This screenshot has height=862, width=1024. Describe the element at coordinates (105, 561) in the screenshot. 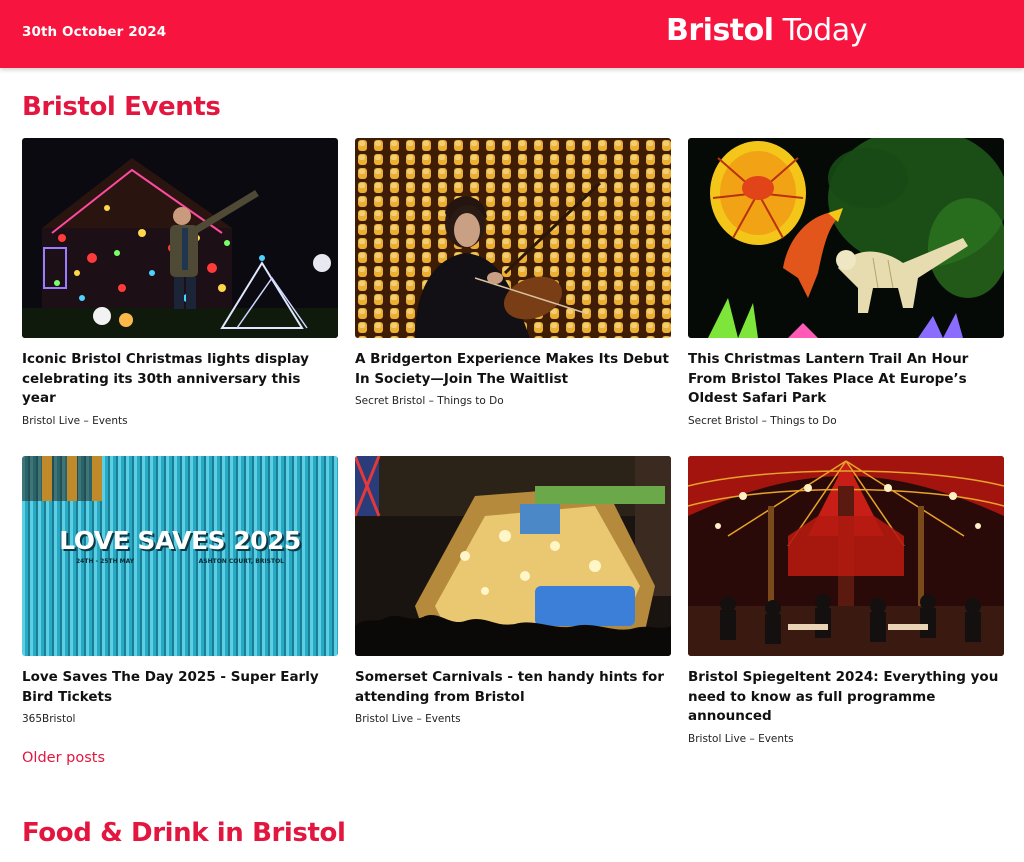

I see `poster-dates: 24TH - 25TH MAY` at that location.